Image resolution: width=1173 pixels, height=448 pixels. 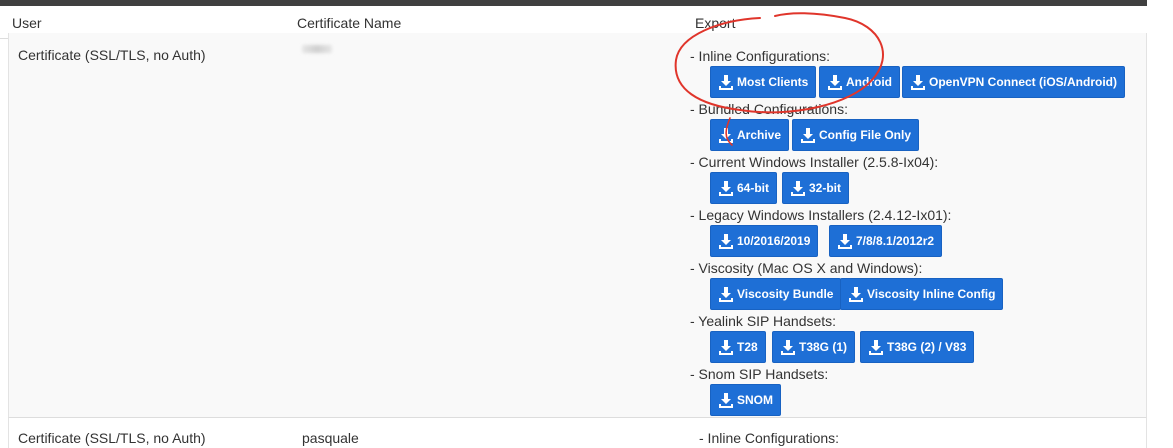 What do you see at coordinates (330, 438) in the screenshot?
I see `row-certificate-name: pasquale` at bounding box center [330, 438].